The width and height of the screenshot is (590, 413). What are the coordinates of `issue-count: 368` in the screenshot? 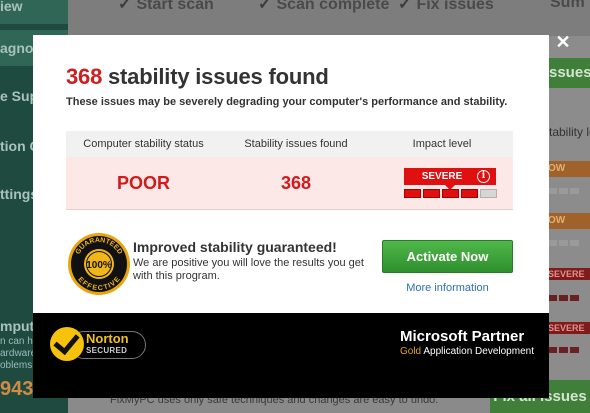 It's located at (84, 76).